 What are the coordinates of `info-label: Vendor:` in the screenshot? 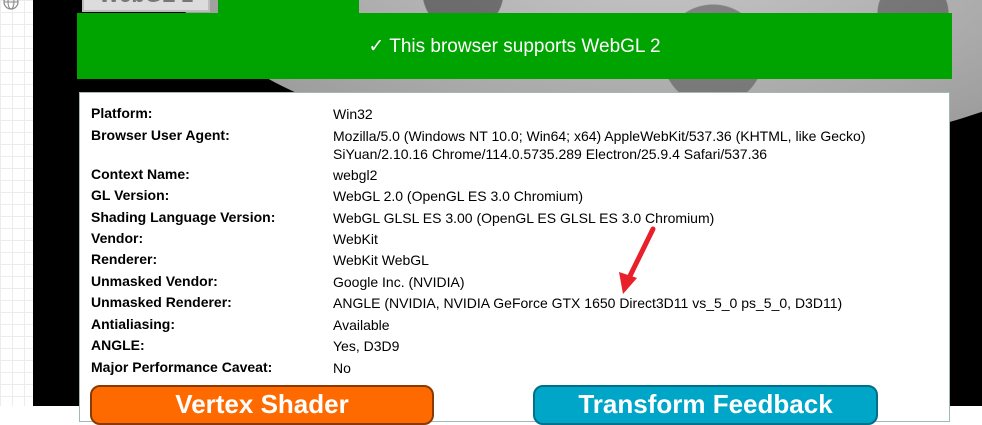 It's located at (117, 238).